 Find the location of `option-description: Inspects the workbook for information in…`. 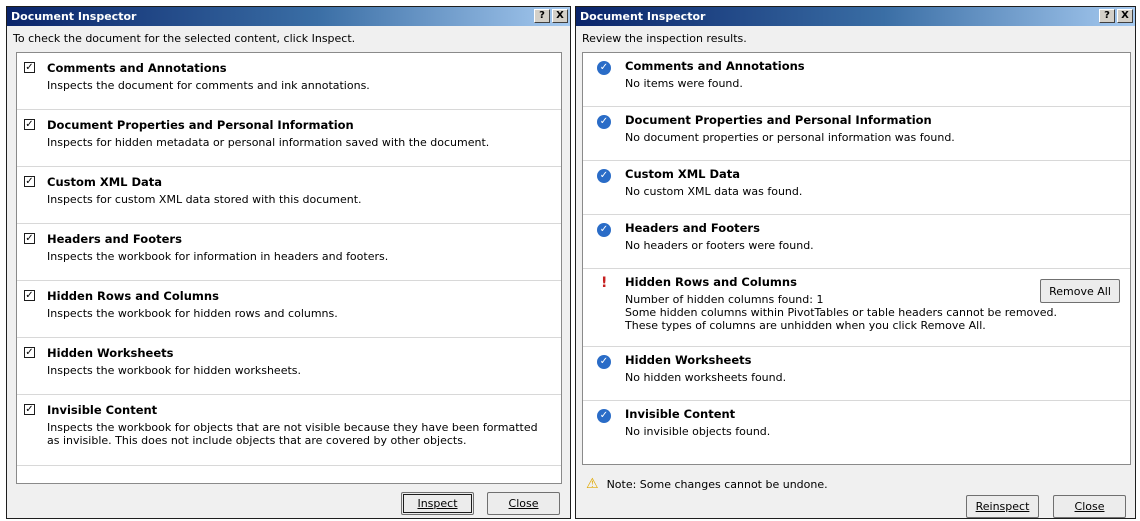

option-description: Inspects the workbook for information in… is located at coordinates (218, 256).